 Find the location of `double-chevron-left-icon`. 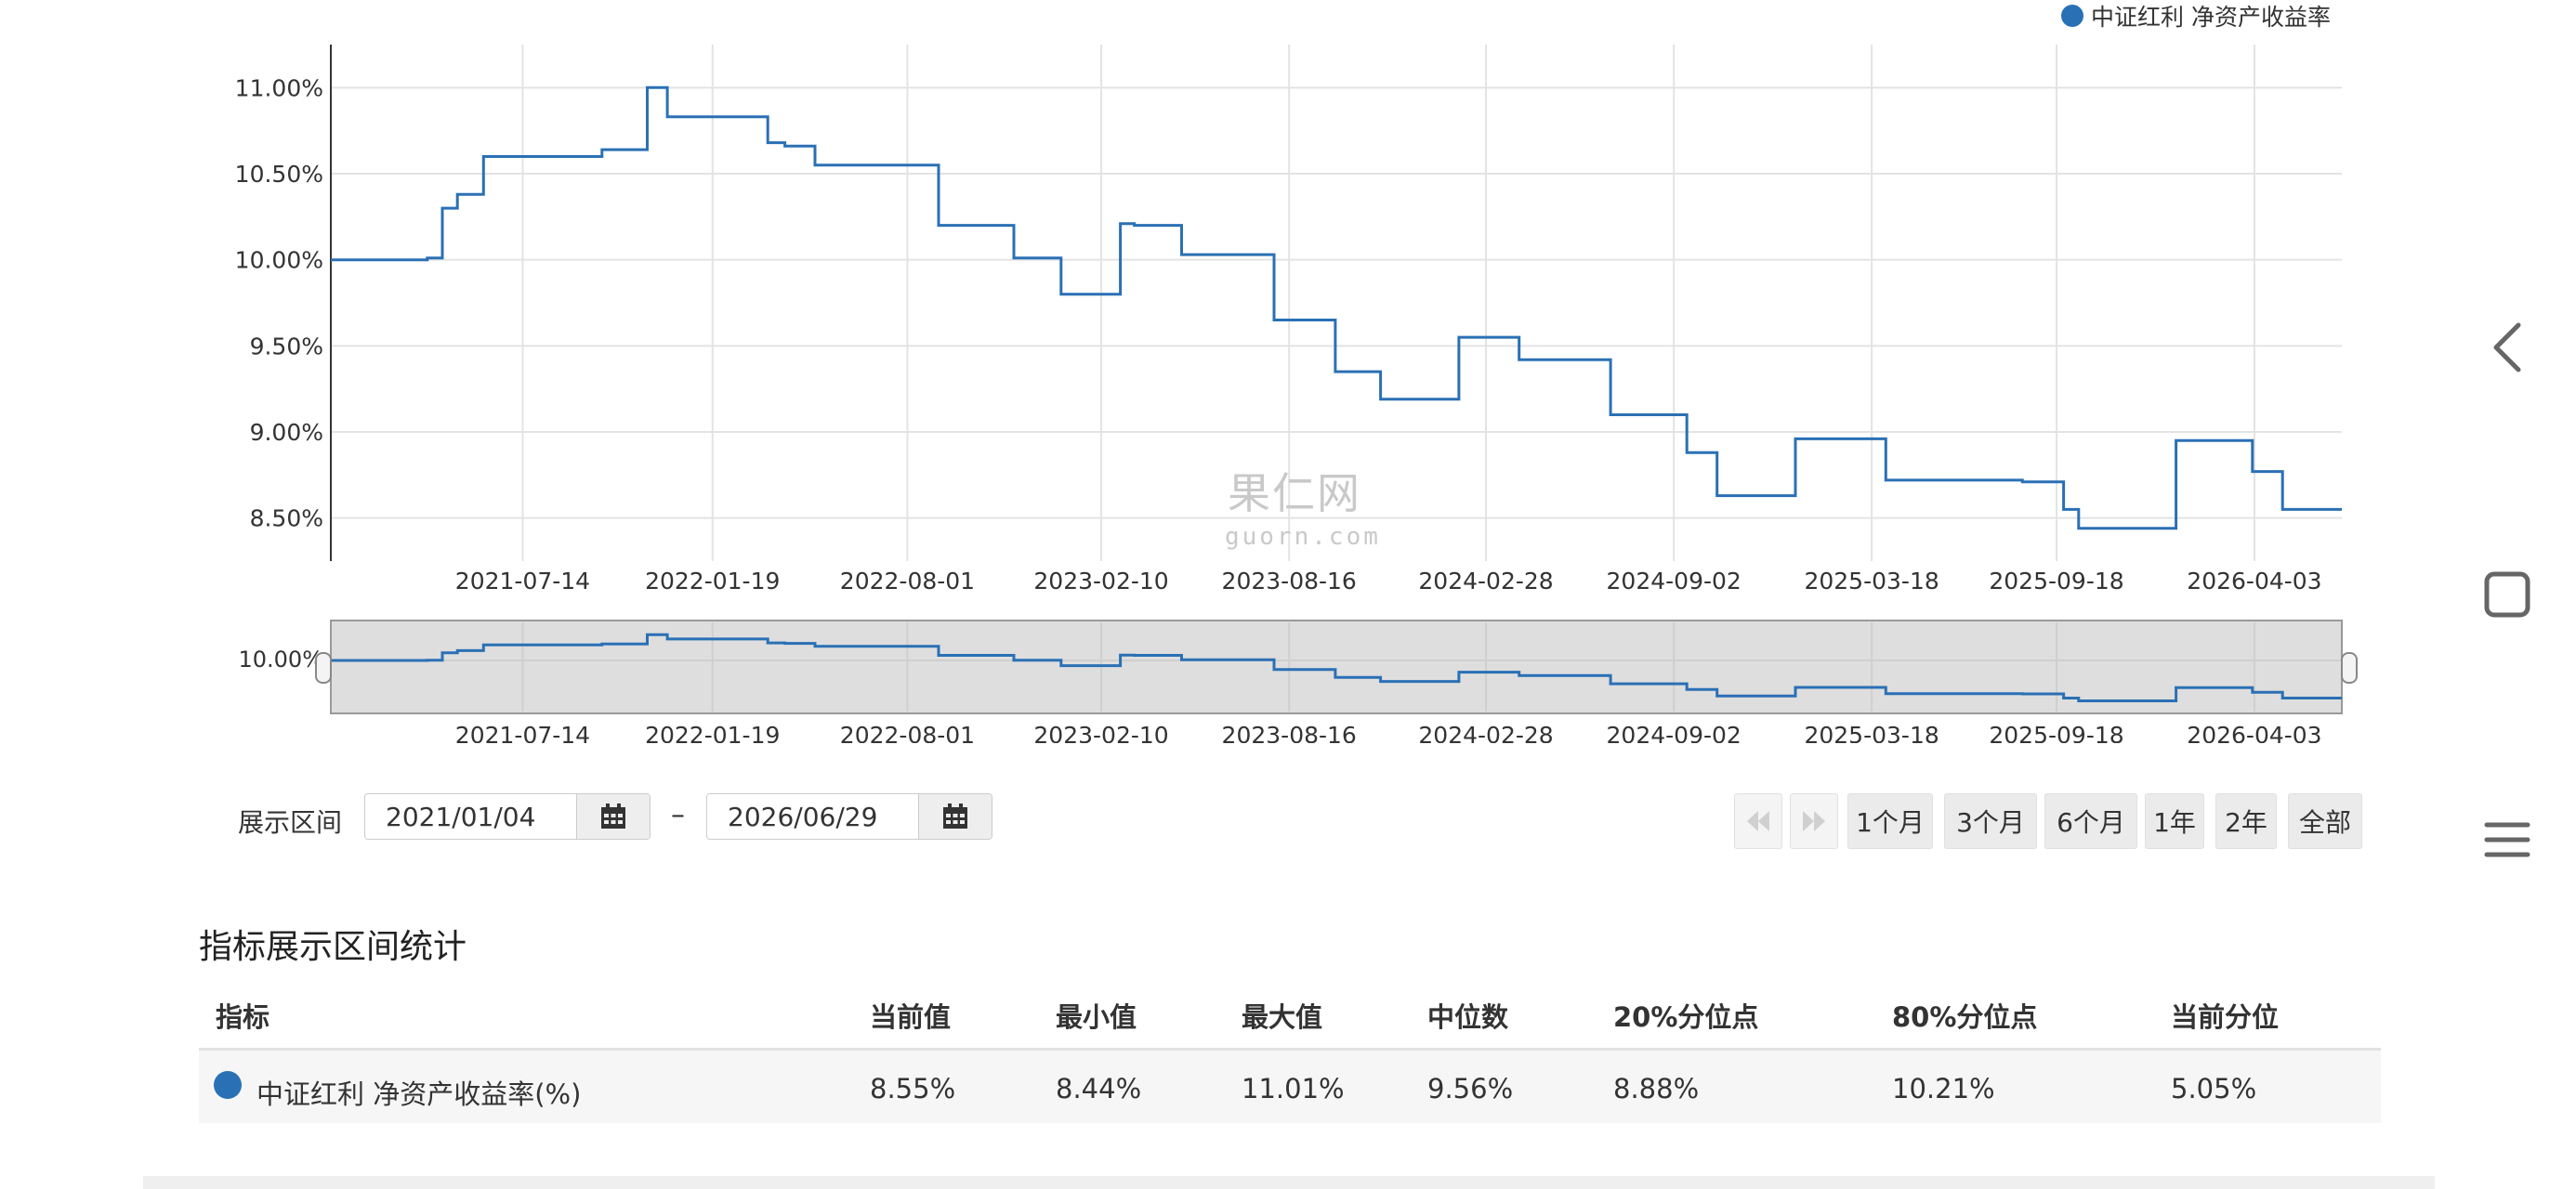

double-chevron-left-icon is located at coordinates (1758, 821).